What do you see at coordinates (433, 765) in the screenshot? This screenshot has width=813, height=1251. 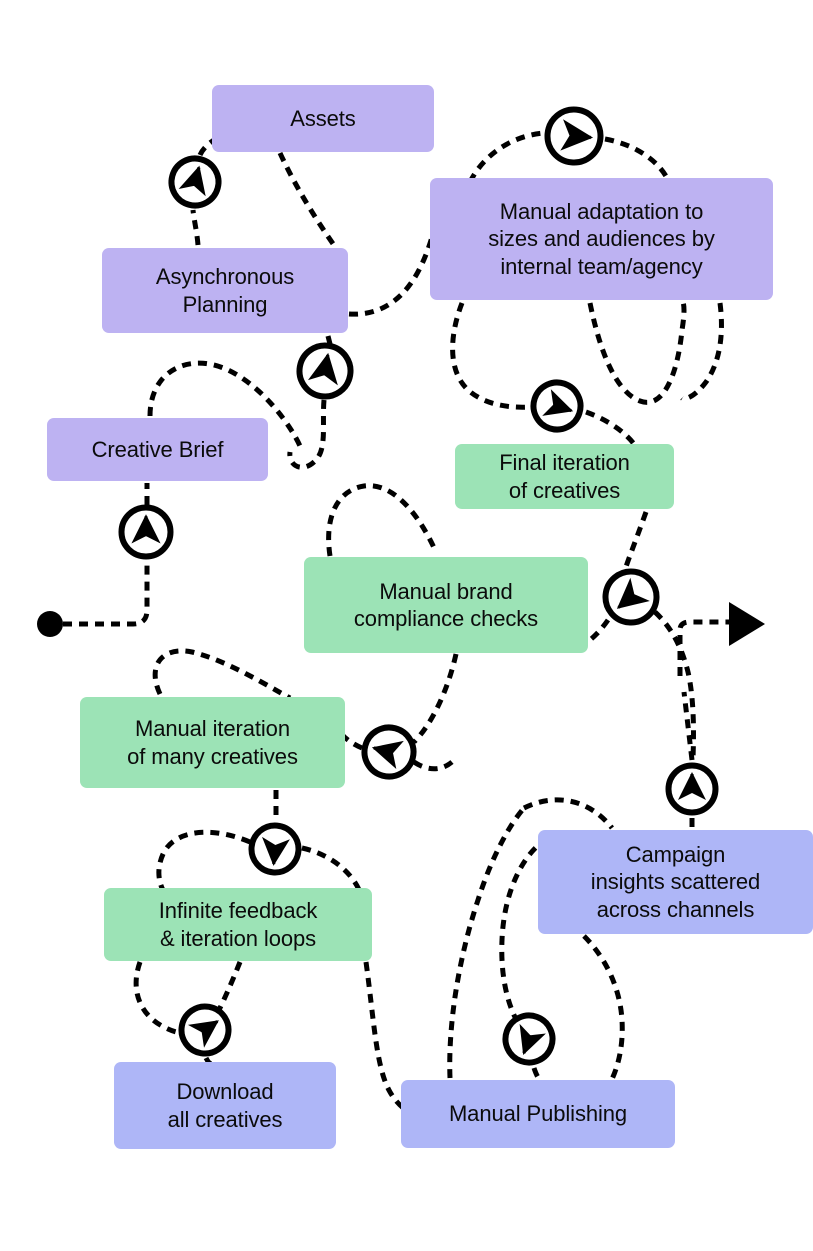 I see `marker7-right-tail` at bounding box center [433, 765].